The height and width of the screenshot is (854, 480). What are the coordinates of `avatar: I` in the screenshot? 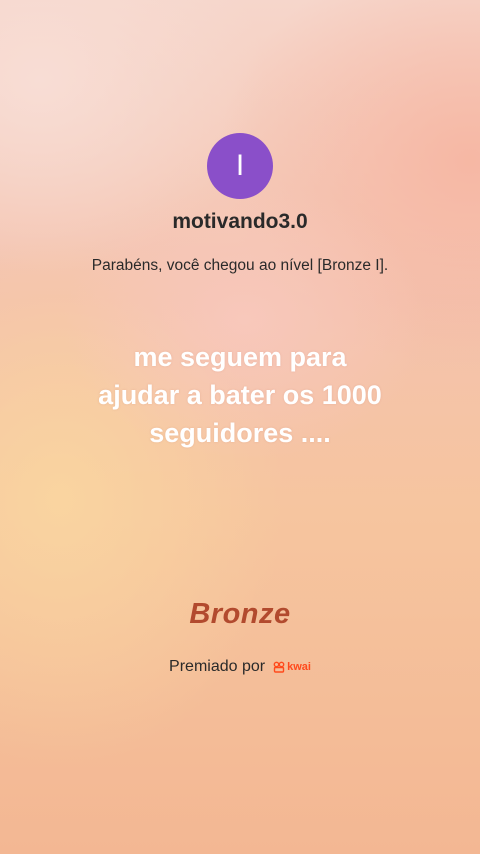 It's located at (240, 166).